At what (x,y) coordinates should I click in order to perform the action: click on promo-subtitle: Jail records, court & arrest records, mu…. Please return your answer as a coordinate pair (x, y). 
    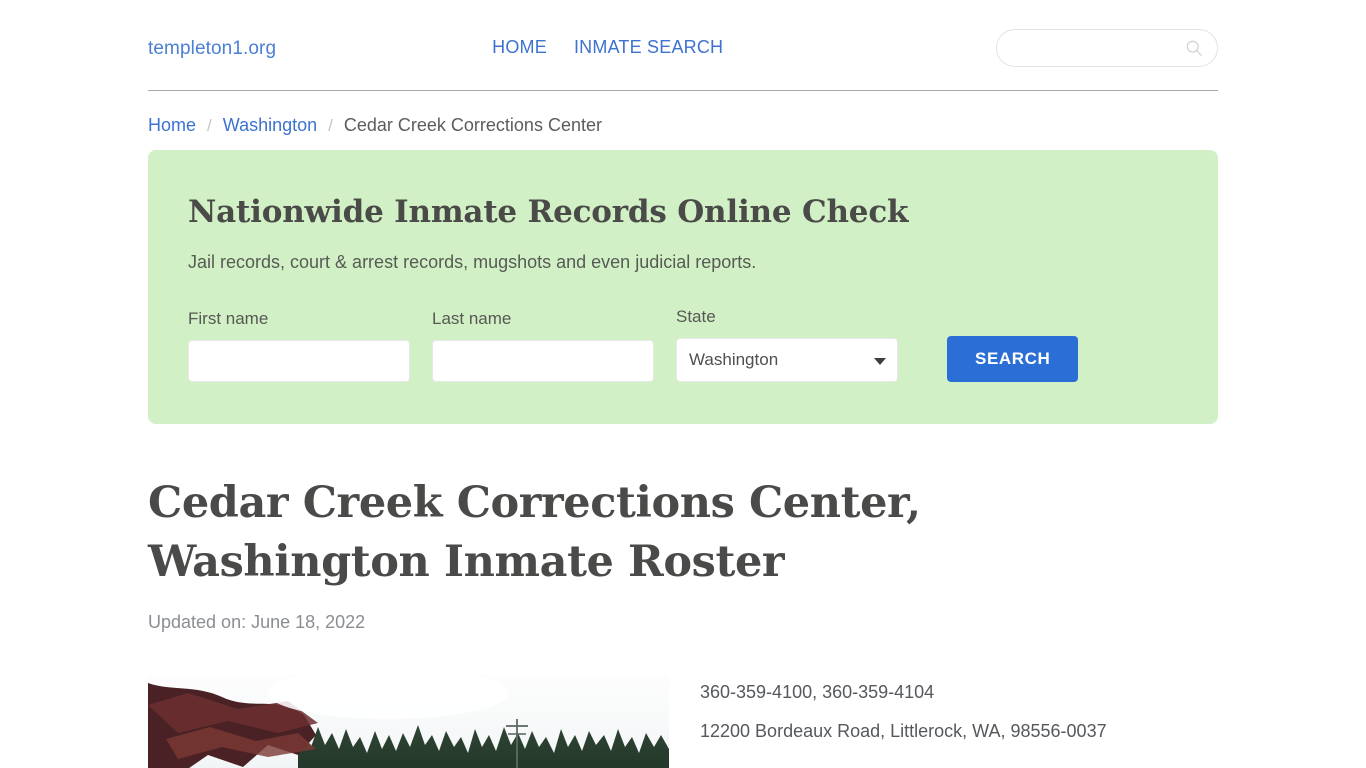
    Looking at the image, I should click on (472, 262).